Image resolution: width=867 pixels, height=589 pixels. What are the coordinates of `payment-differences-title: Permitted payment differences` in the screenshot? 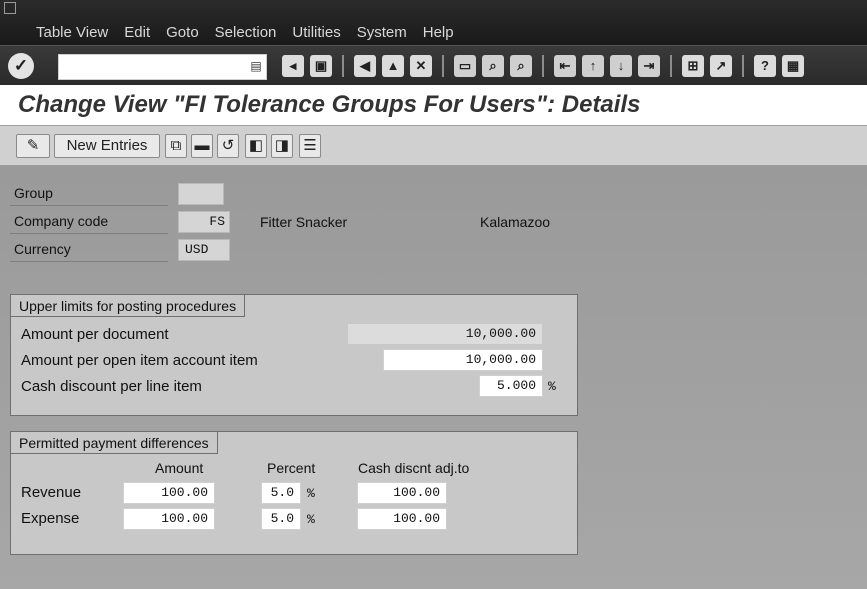 It's located at (114, 443).